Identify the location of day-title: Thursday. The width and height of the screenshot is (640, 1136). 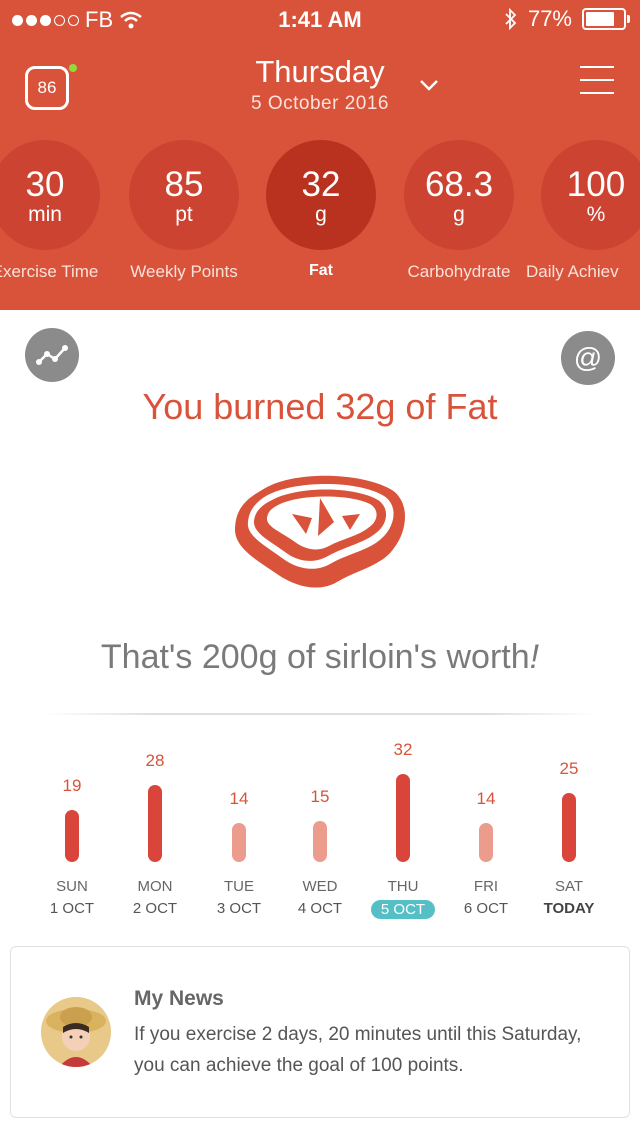
(320, 72).